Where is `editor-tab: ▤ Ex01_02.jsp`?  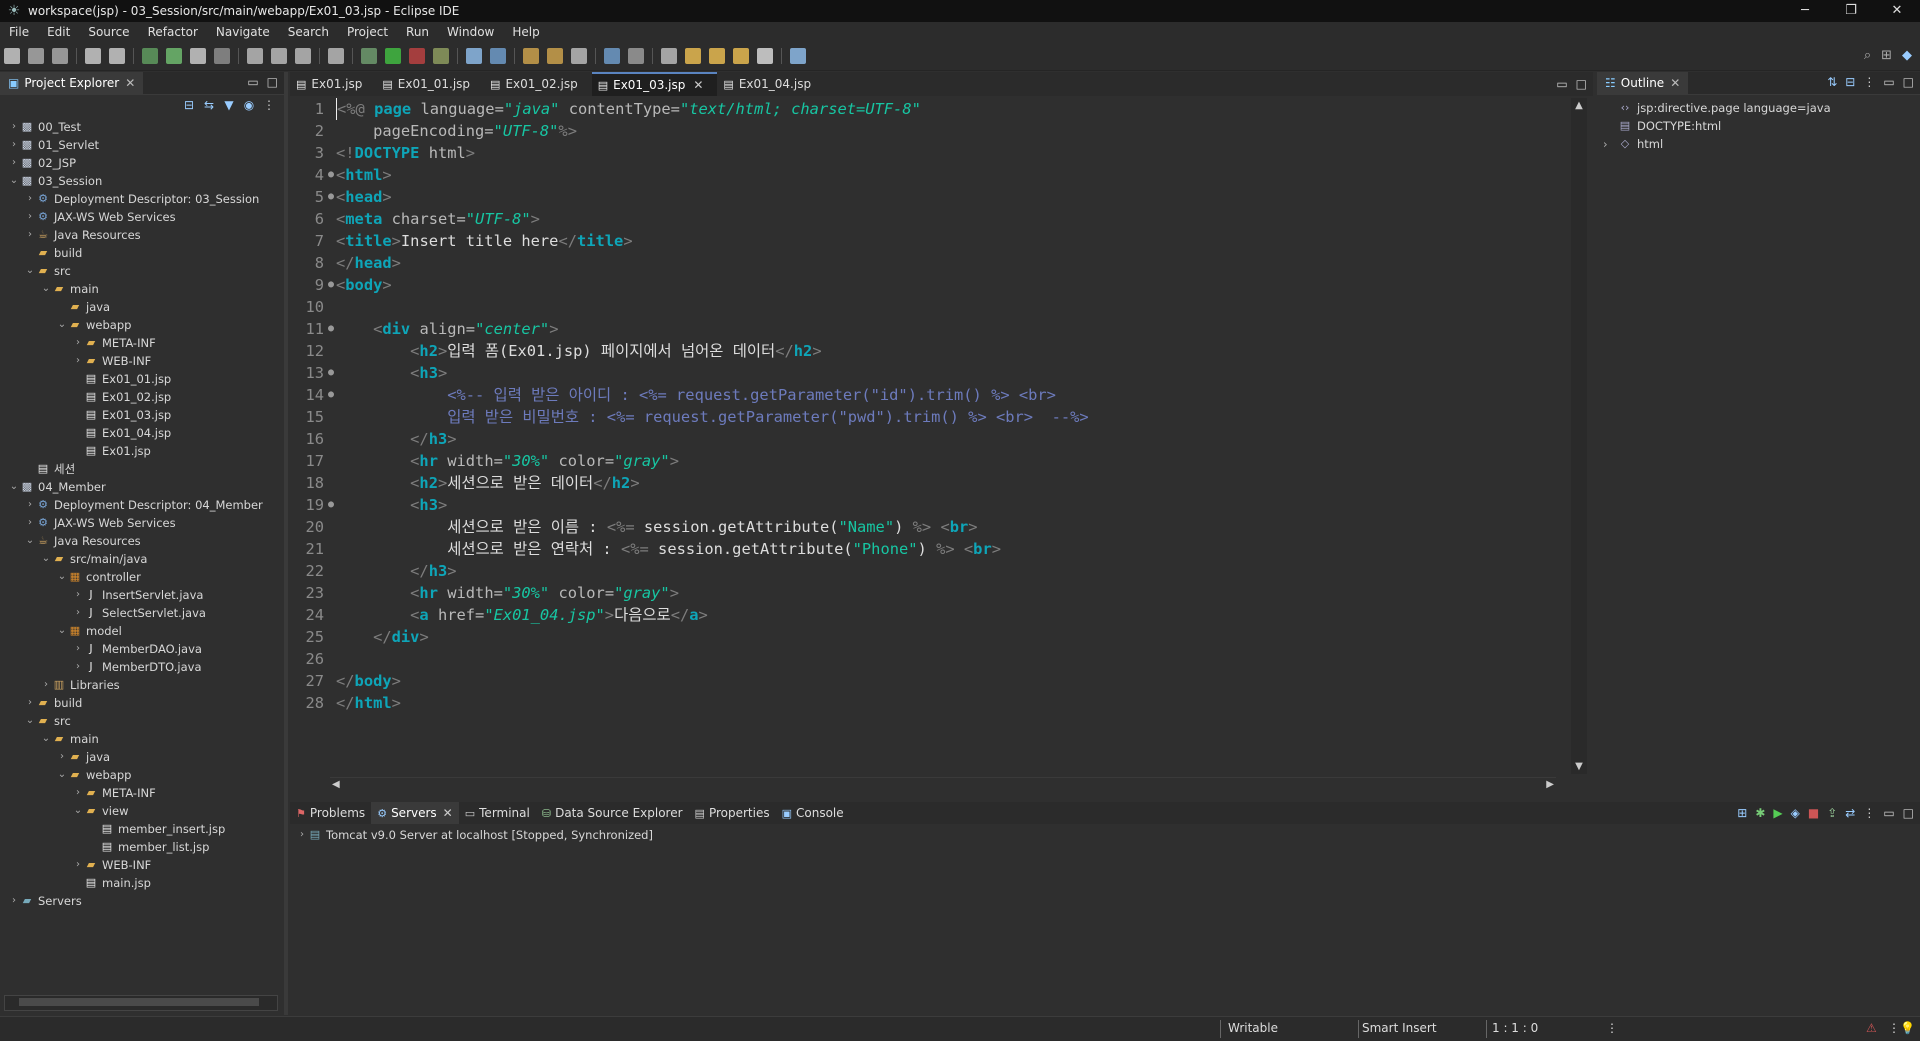 editor-tab: ▤ Ex01_02.jsp is located at coordinates (538, 84).